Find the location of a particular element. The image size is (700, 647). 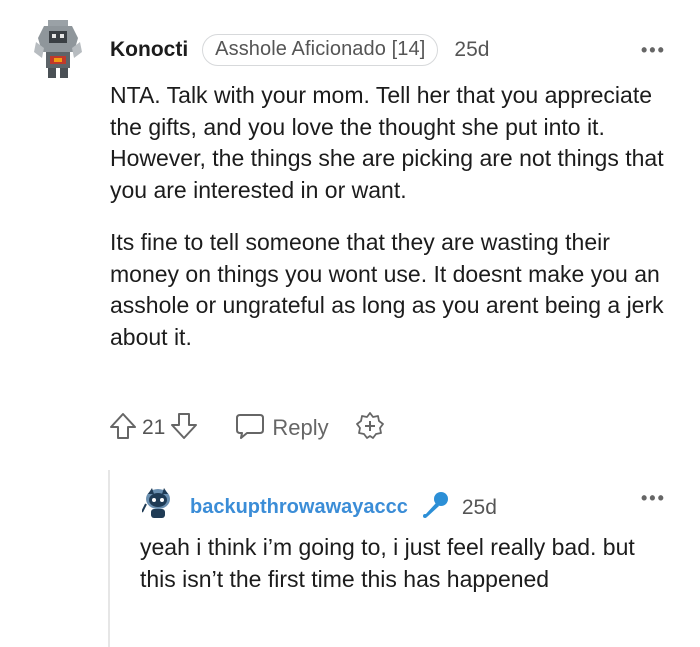

vote-count: 21 is located at coordinates (154, 427).